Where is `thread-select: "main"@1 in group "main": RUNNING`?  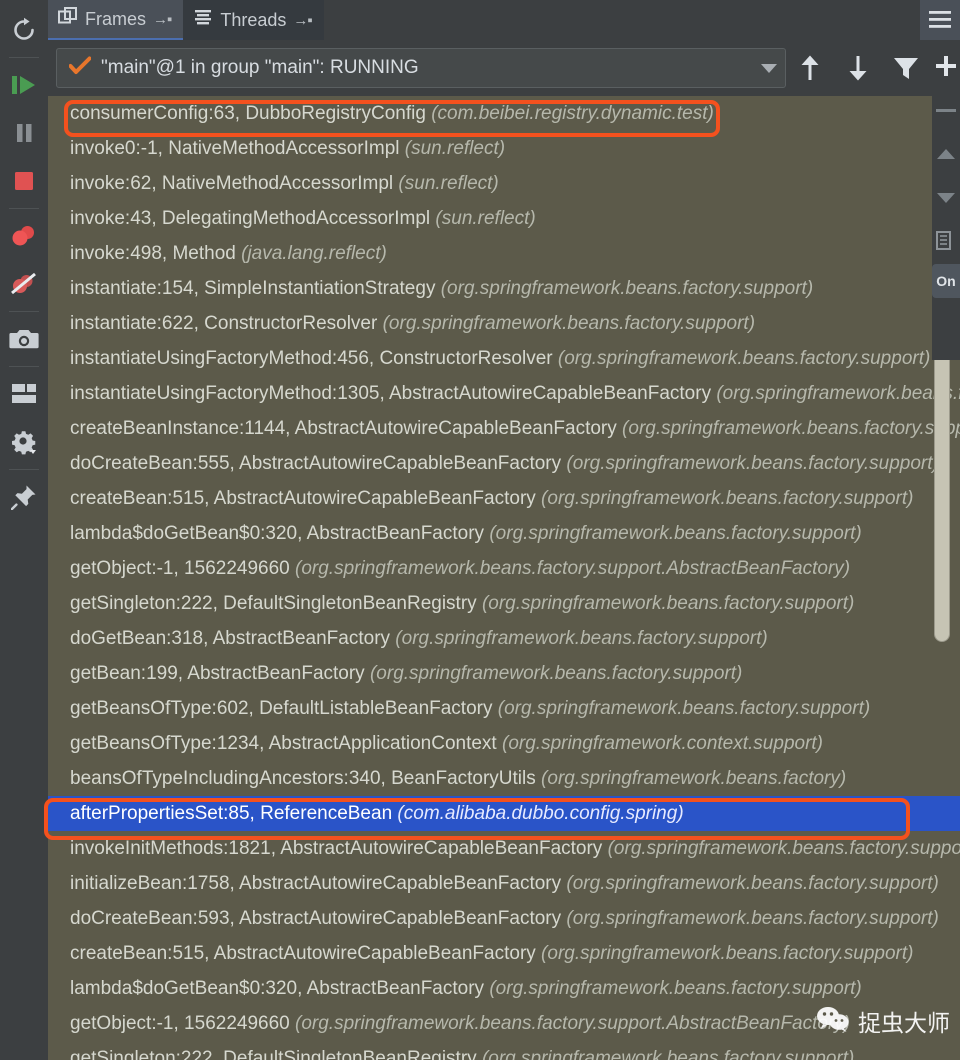 thread-select: "main"@1 in group "main": RUNNING is located at coordinates (421, 68).